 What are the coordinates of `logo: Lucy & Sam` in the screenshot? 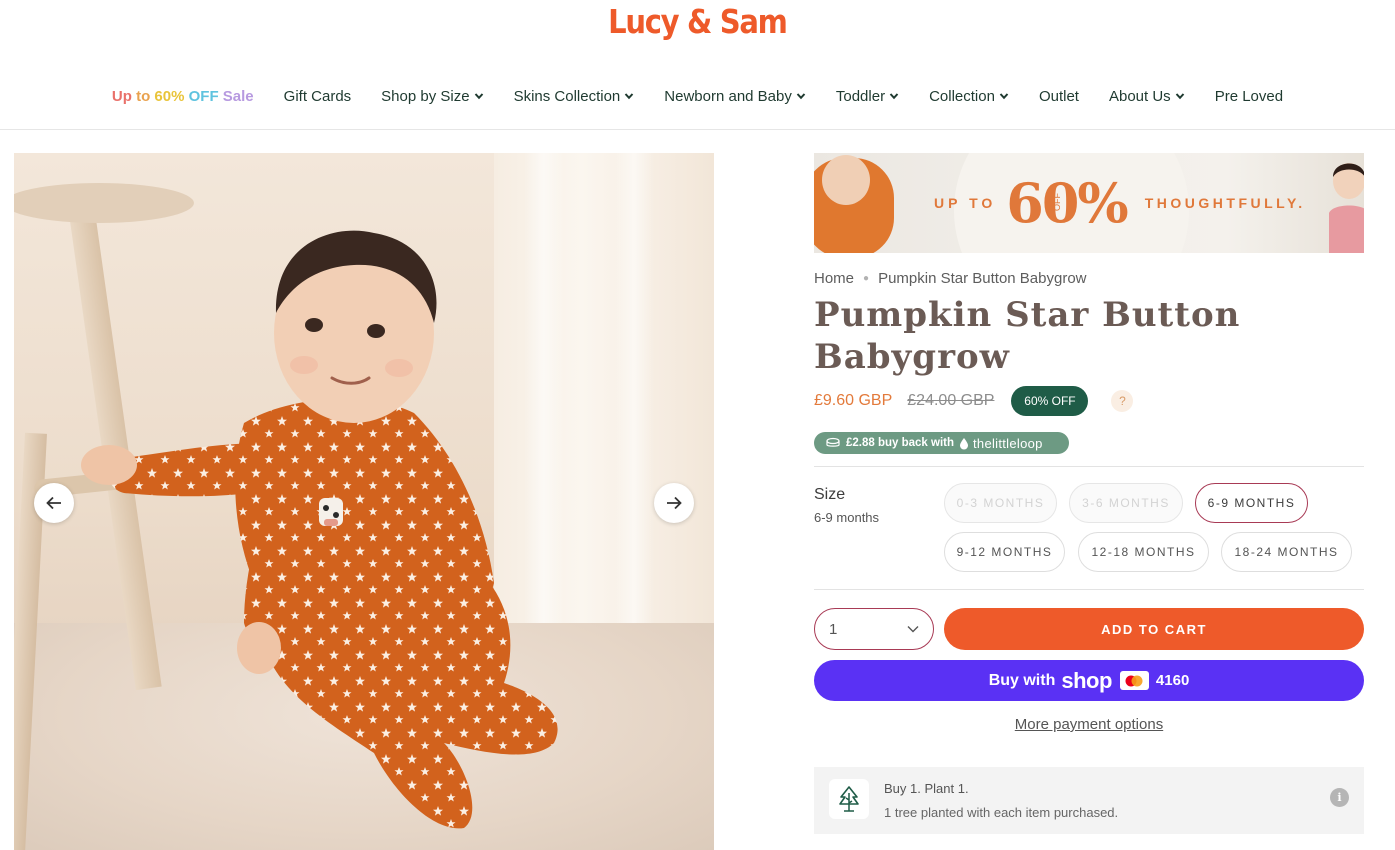 It's located at (697, 21).